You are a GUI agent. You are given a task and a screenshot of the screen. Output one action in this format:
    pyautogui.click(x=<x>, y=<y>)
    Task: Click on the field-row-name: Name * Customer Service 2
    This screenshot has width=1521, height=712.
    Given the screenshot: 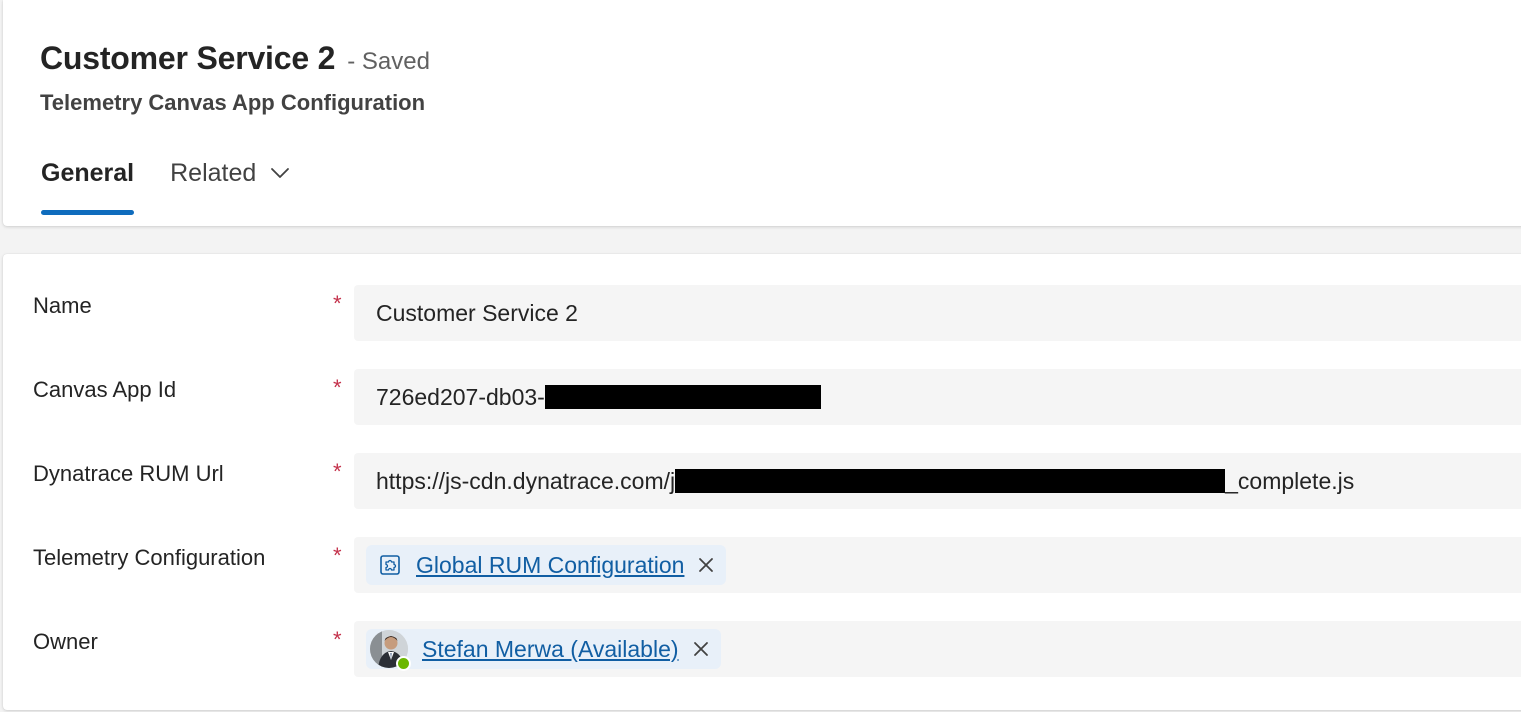 What is the action you would take?
    pyautogui.click(x=762, y=313)
    